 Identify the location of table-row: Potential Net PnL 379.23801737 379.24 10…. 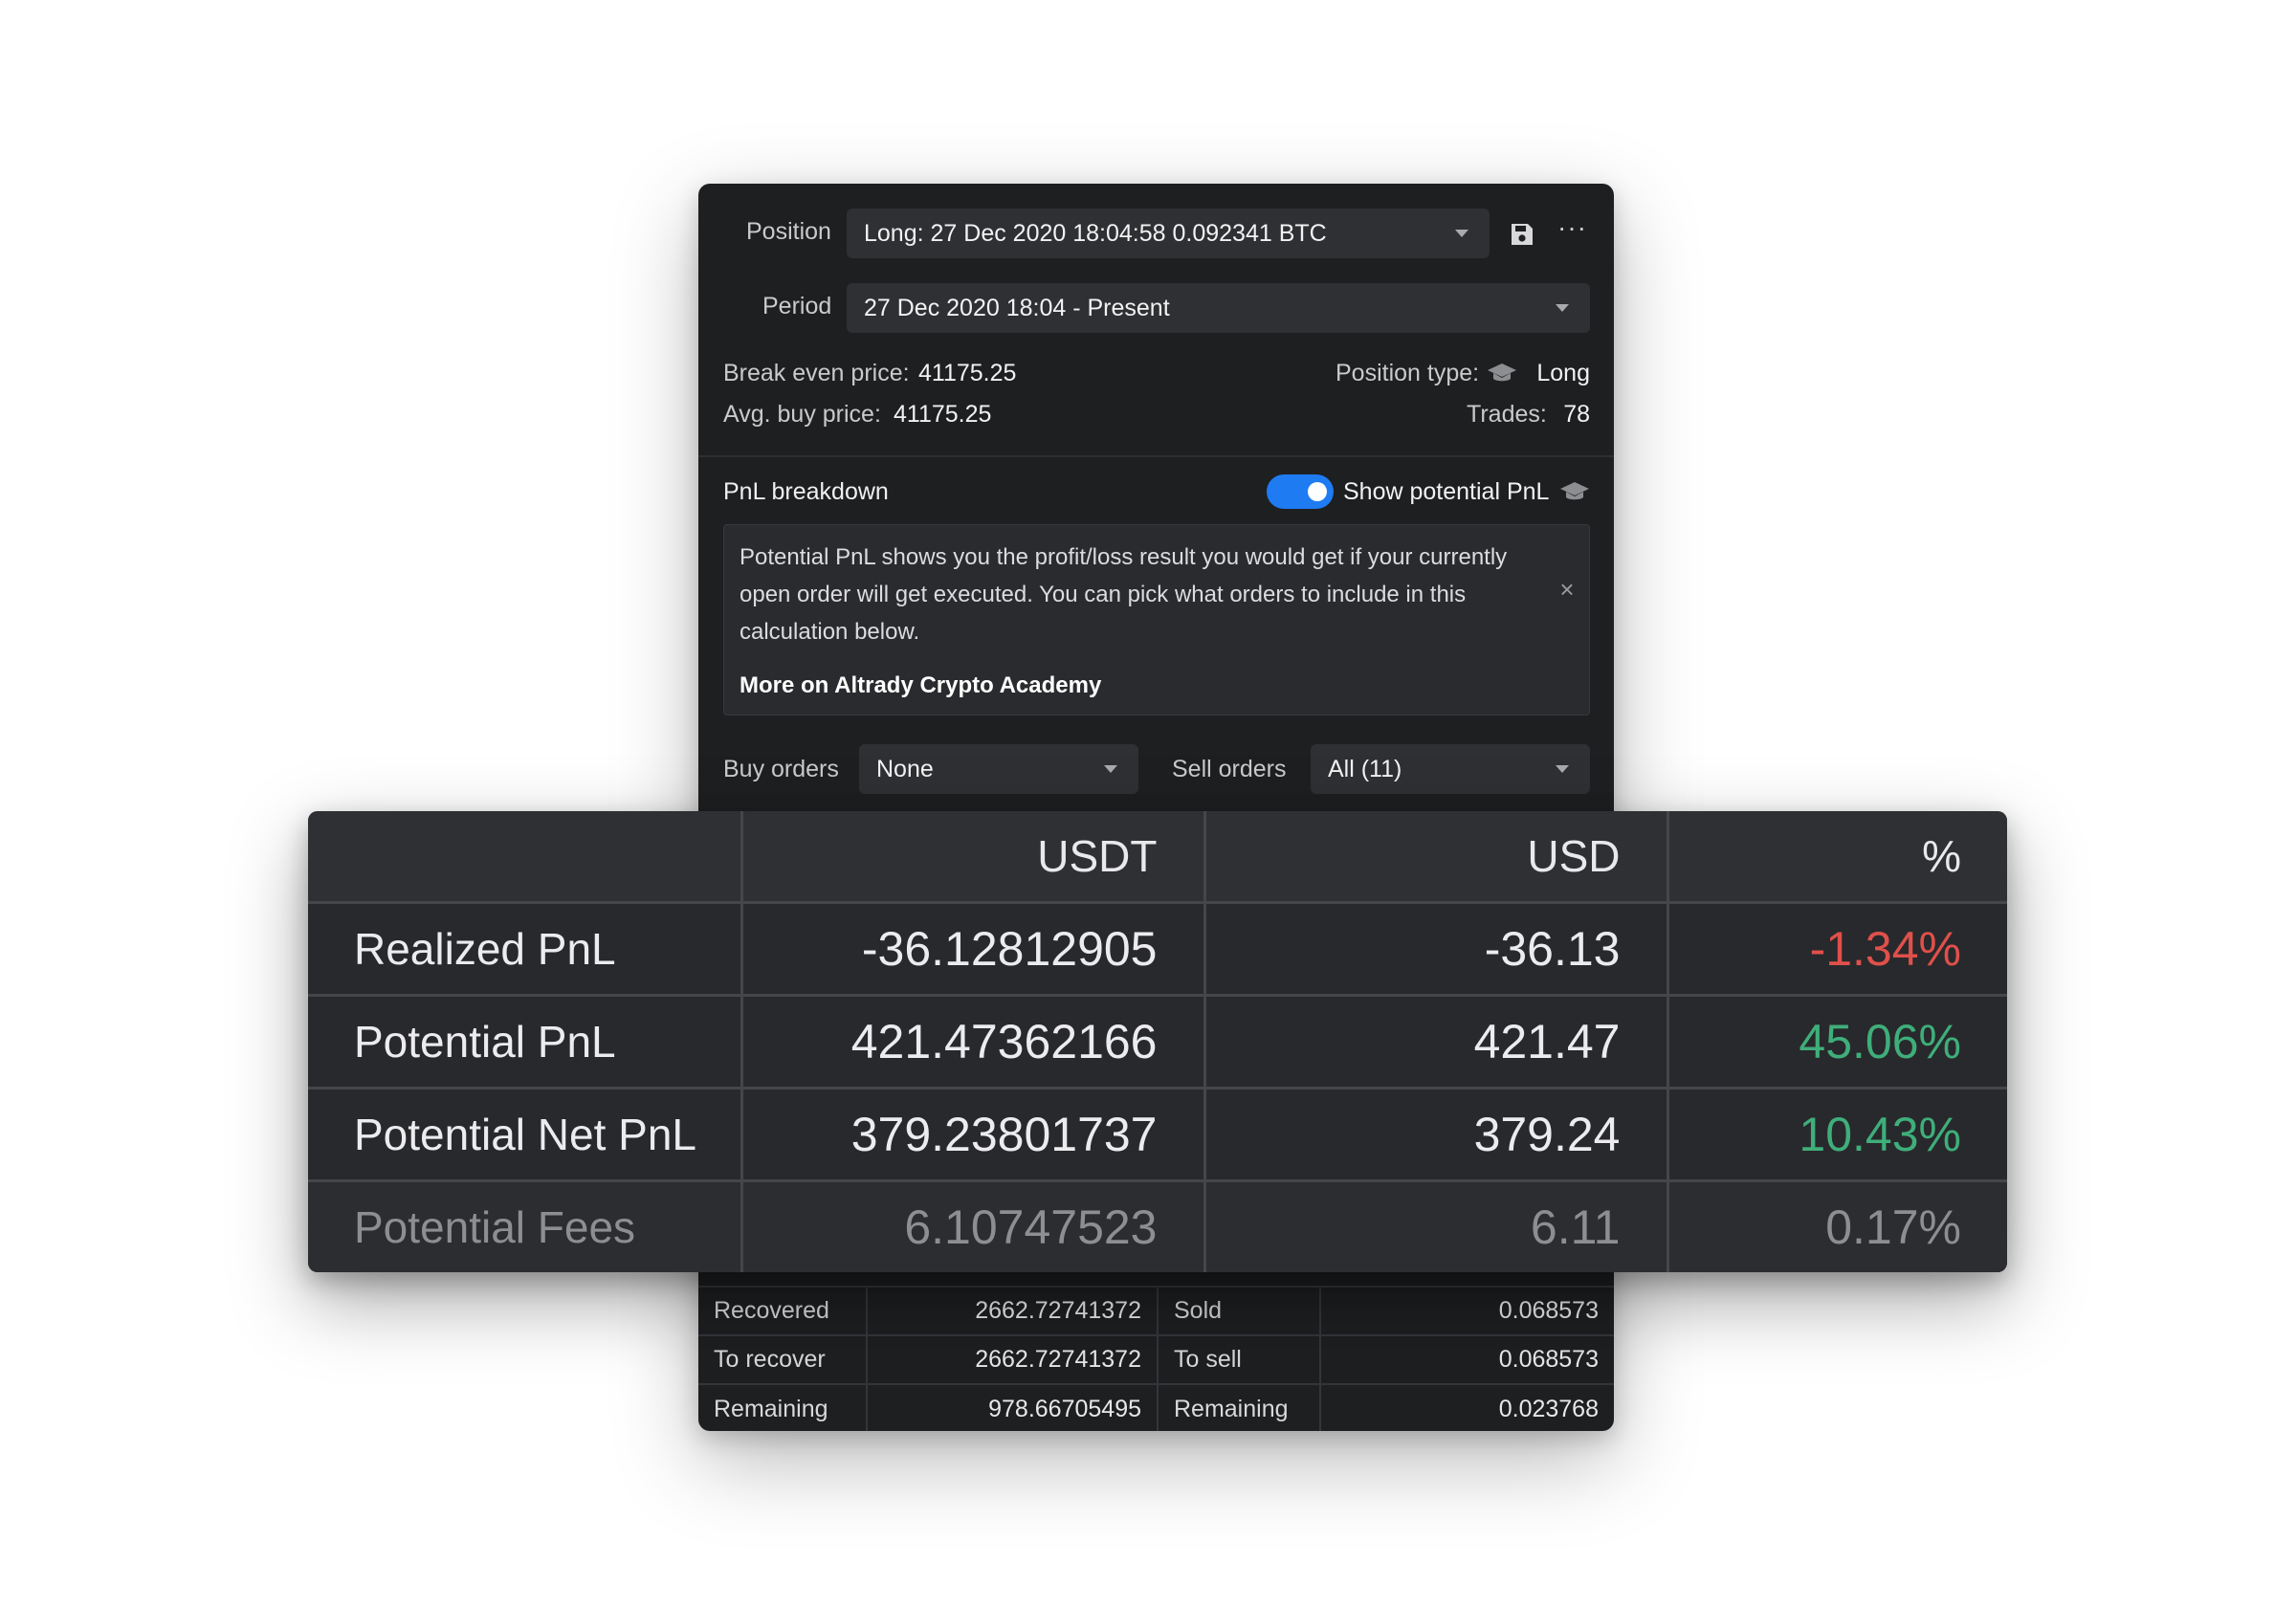
(1158, 1134).